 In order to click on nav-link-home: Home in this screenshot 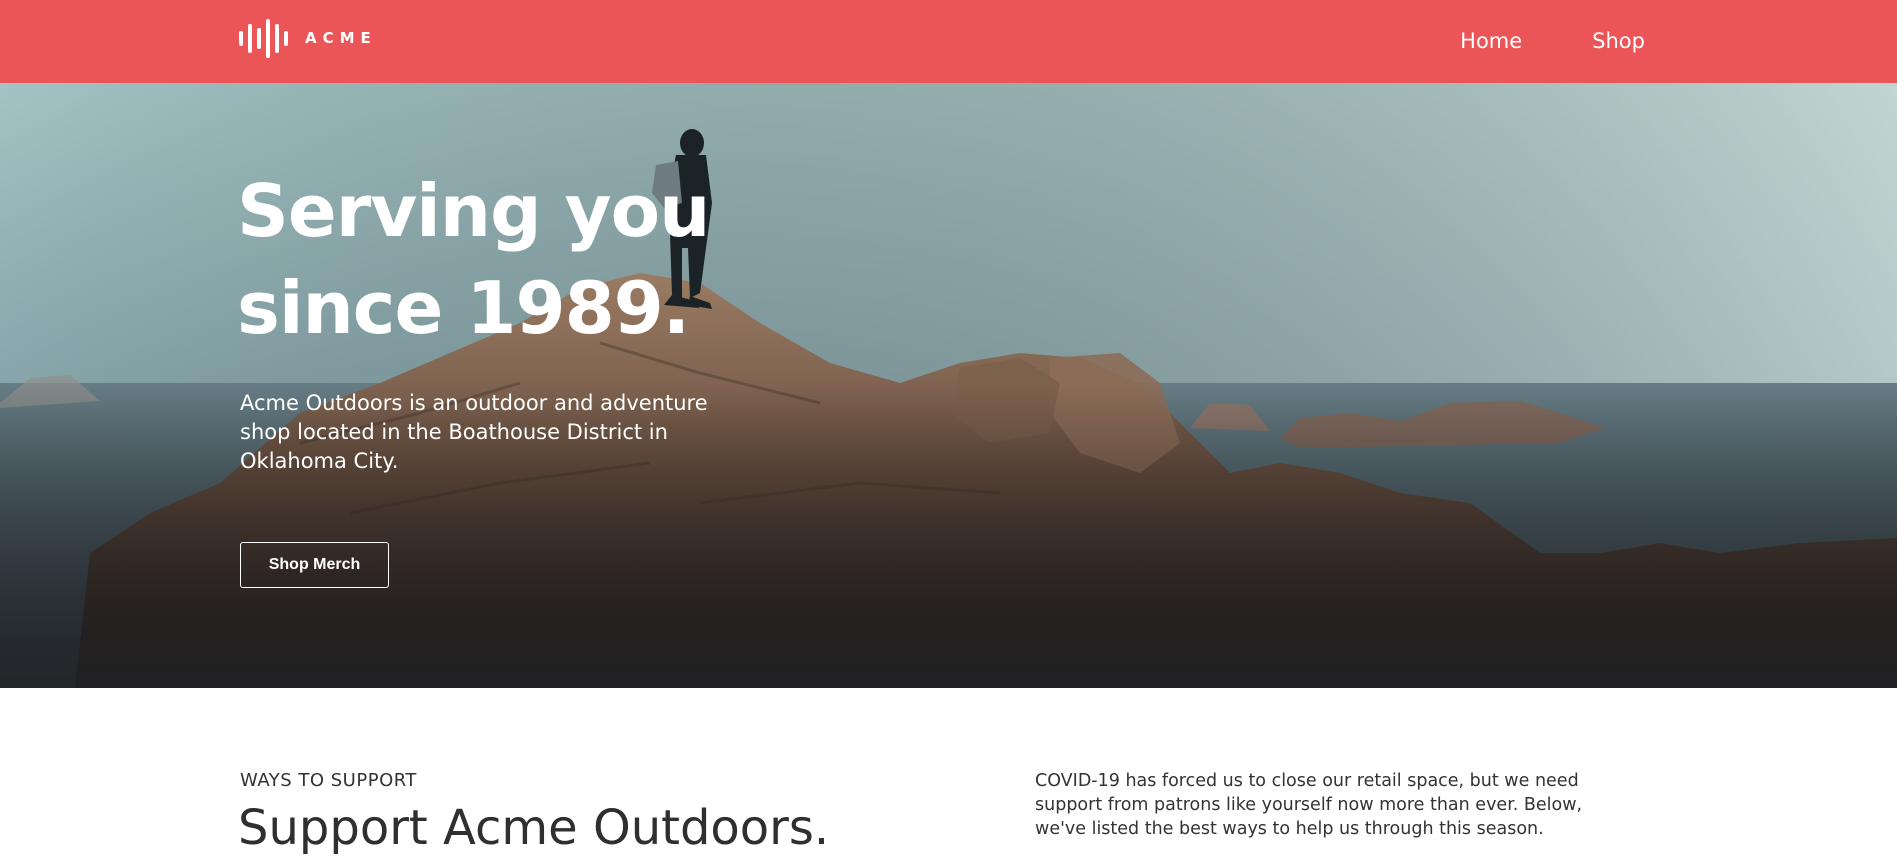, I will do `click(1491, 41)`.